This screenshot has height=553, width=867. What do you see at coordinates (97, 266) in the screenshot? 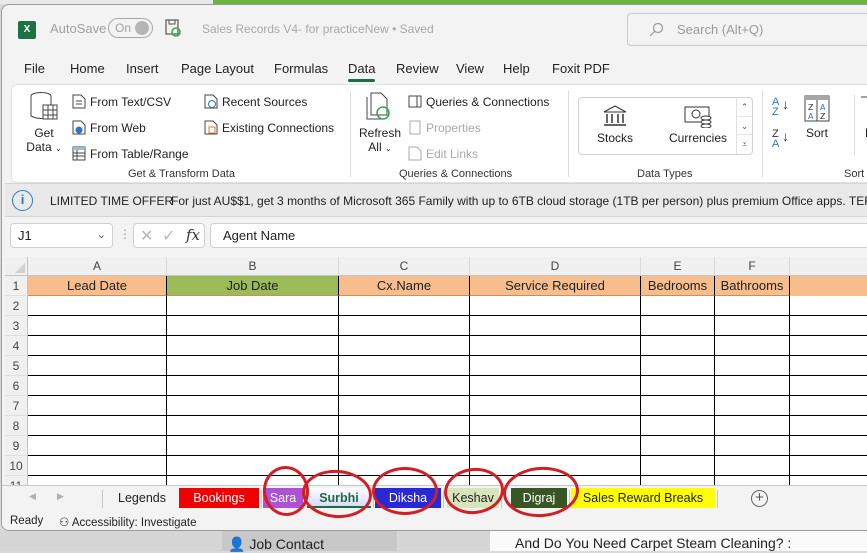
I see `column-header-a: A` at bounding box center [97, 266].